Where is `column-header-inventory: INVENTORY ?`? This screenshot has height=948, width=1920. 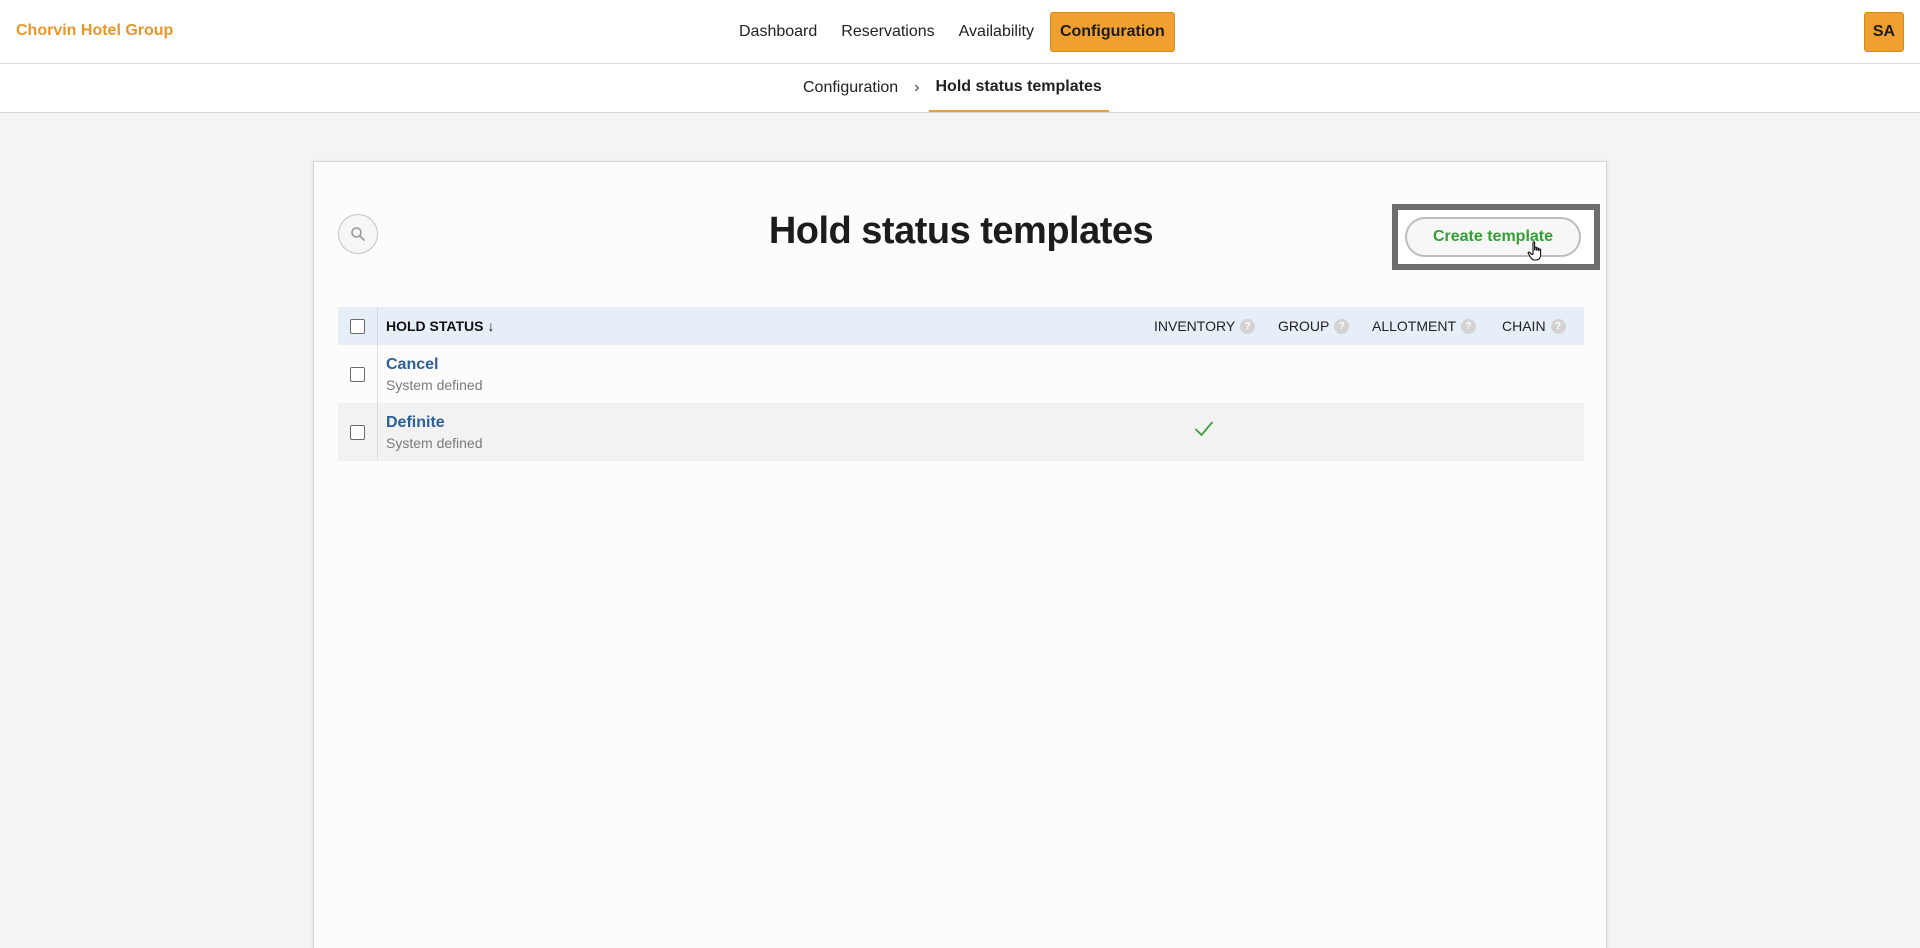 column-header-inventory: INVENTORY ? is located at coordinates (1205, 326).